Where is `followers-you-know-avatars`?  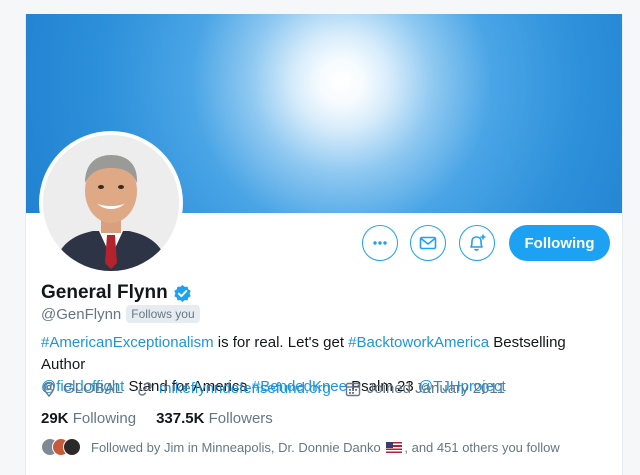
followers-you-know-avatars is located at coordinates (61, 447).